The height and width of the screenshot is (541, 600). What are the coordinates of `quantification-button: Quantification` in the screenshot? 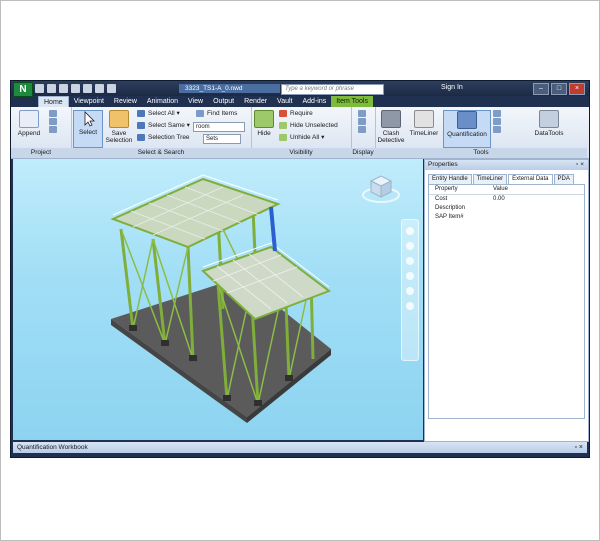 It's located at (467, 129).